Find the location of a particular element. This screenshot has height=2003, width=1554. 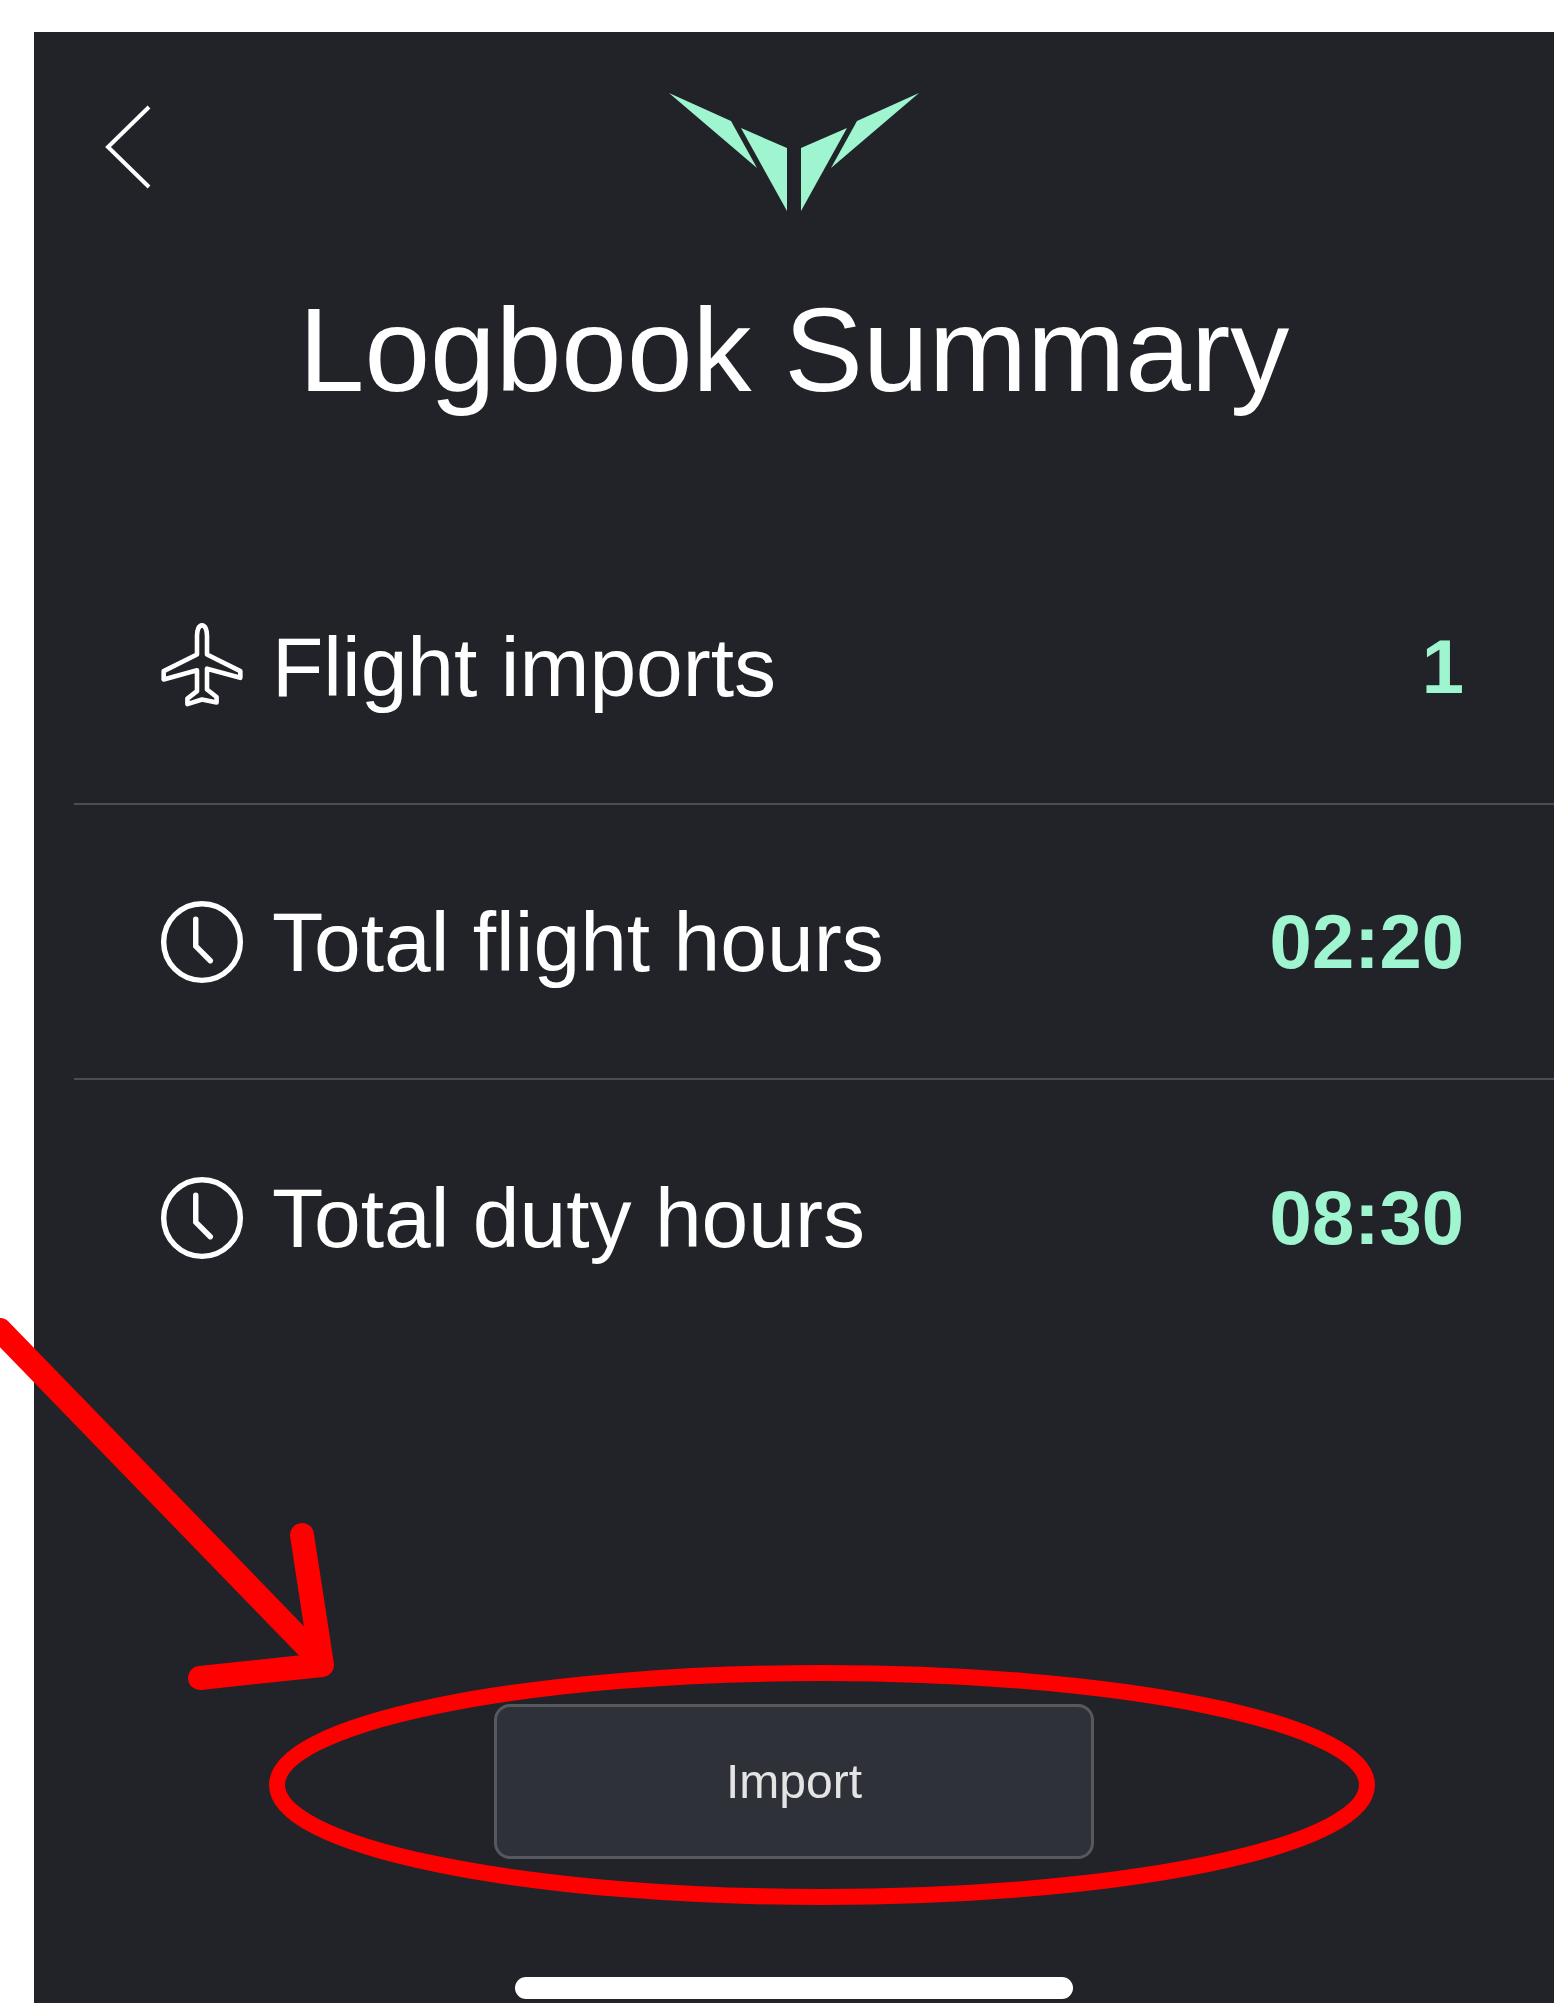

logo-icon is located at coordinates (794, 152).